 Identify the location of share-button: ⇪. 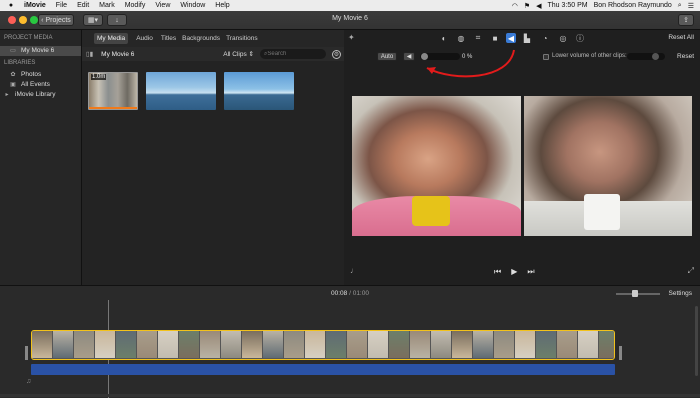
(686, 20).